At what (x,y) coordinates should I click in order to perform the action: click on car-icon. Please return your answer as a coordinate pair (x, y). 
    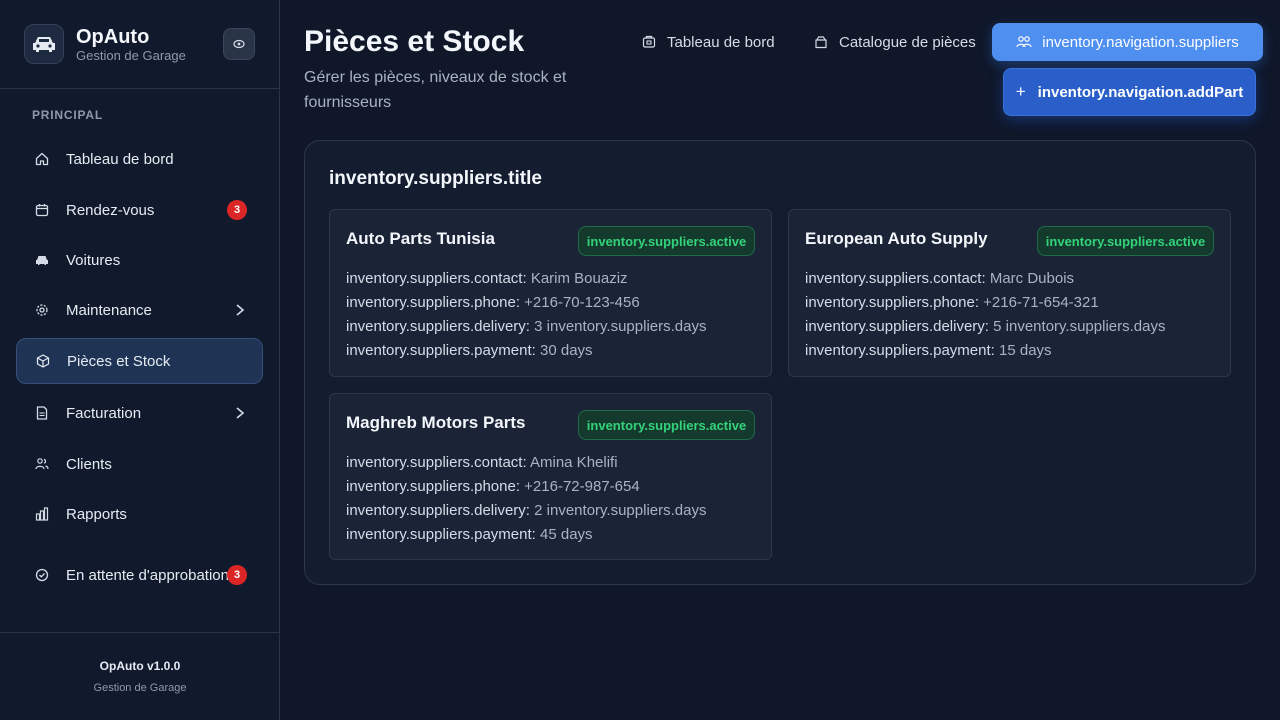
    Looking at the image, I should click on (42, 260).